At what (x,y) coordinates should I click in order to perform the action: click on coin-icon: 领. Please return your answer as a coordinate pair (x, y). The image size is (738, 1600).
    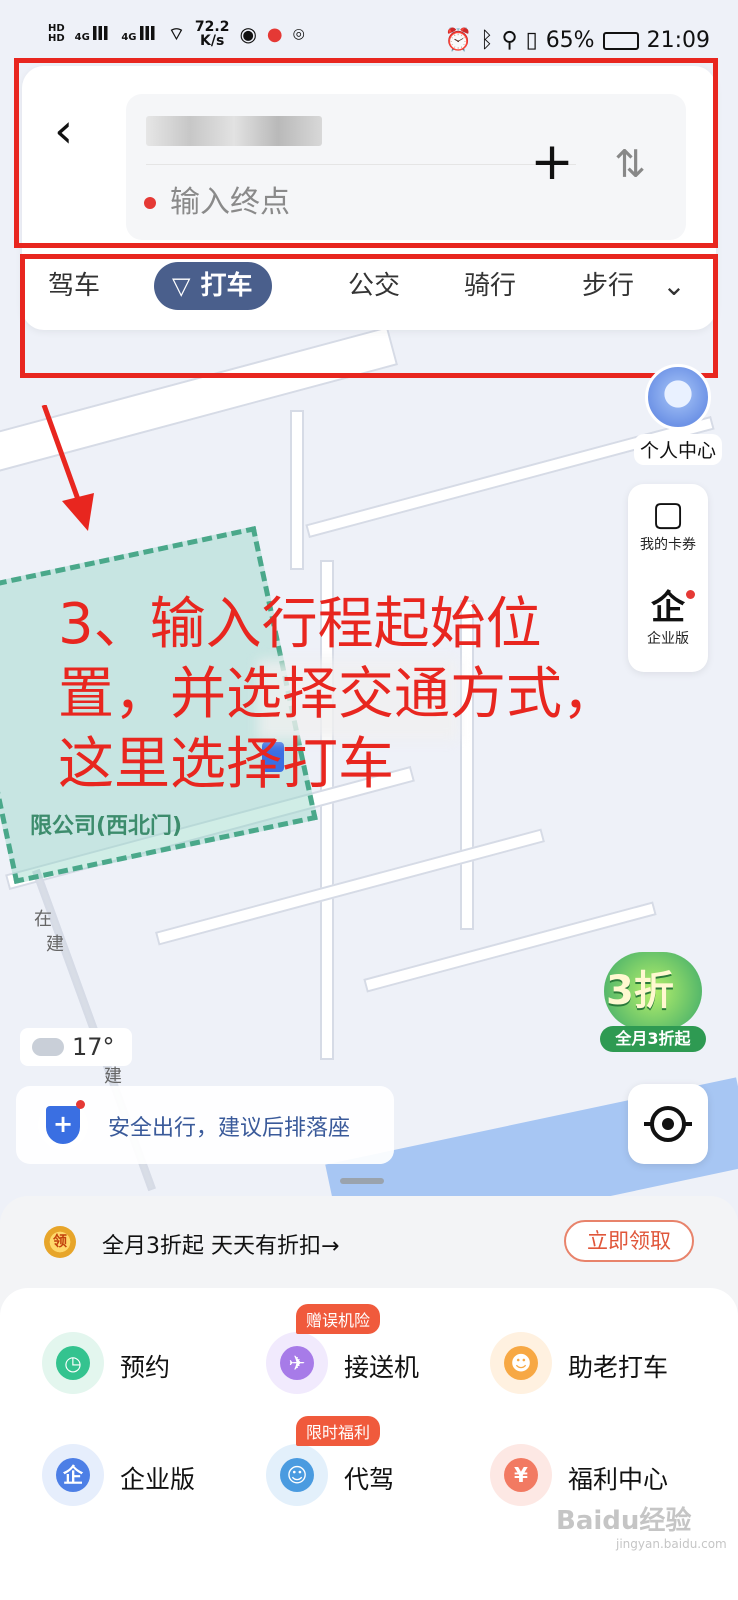
    Looking at the image, I should click on (60, 1242).